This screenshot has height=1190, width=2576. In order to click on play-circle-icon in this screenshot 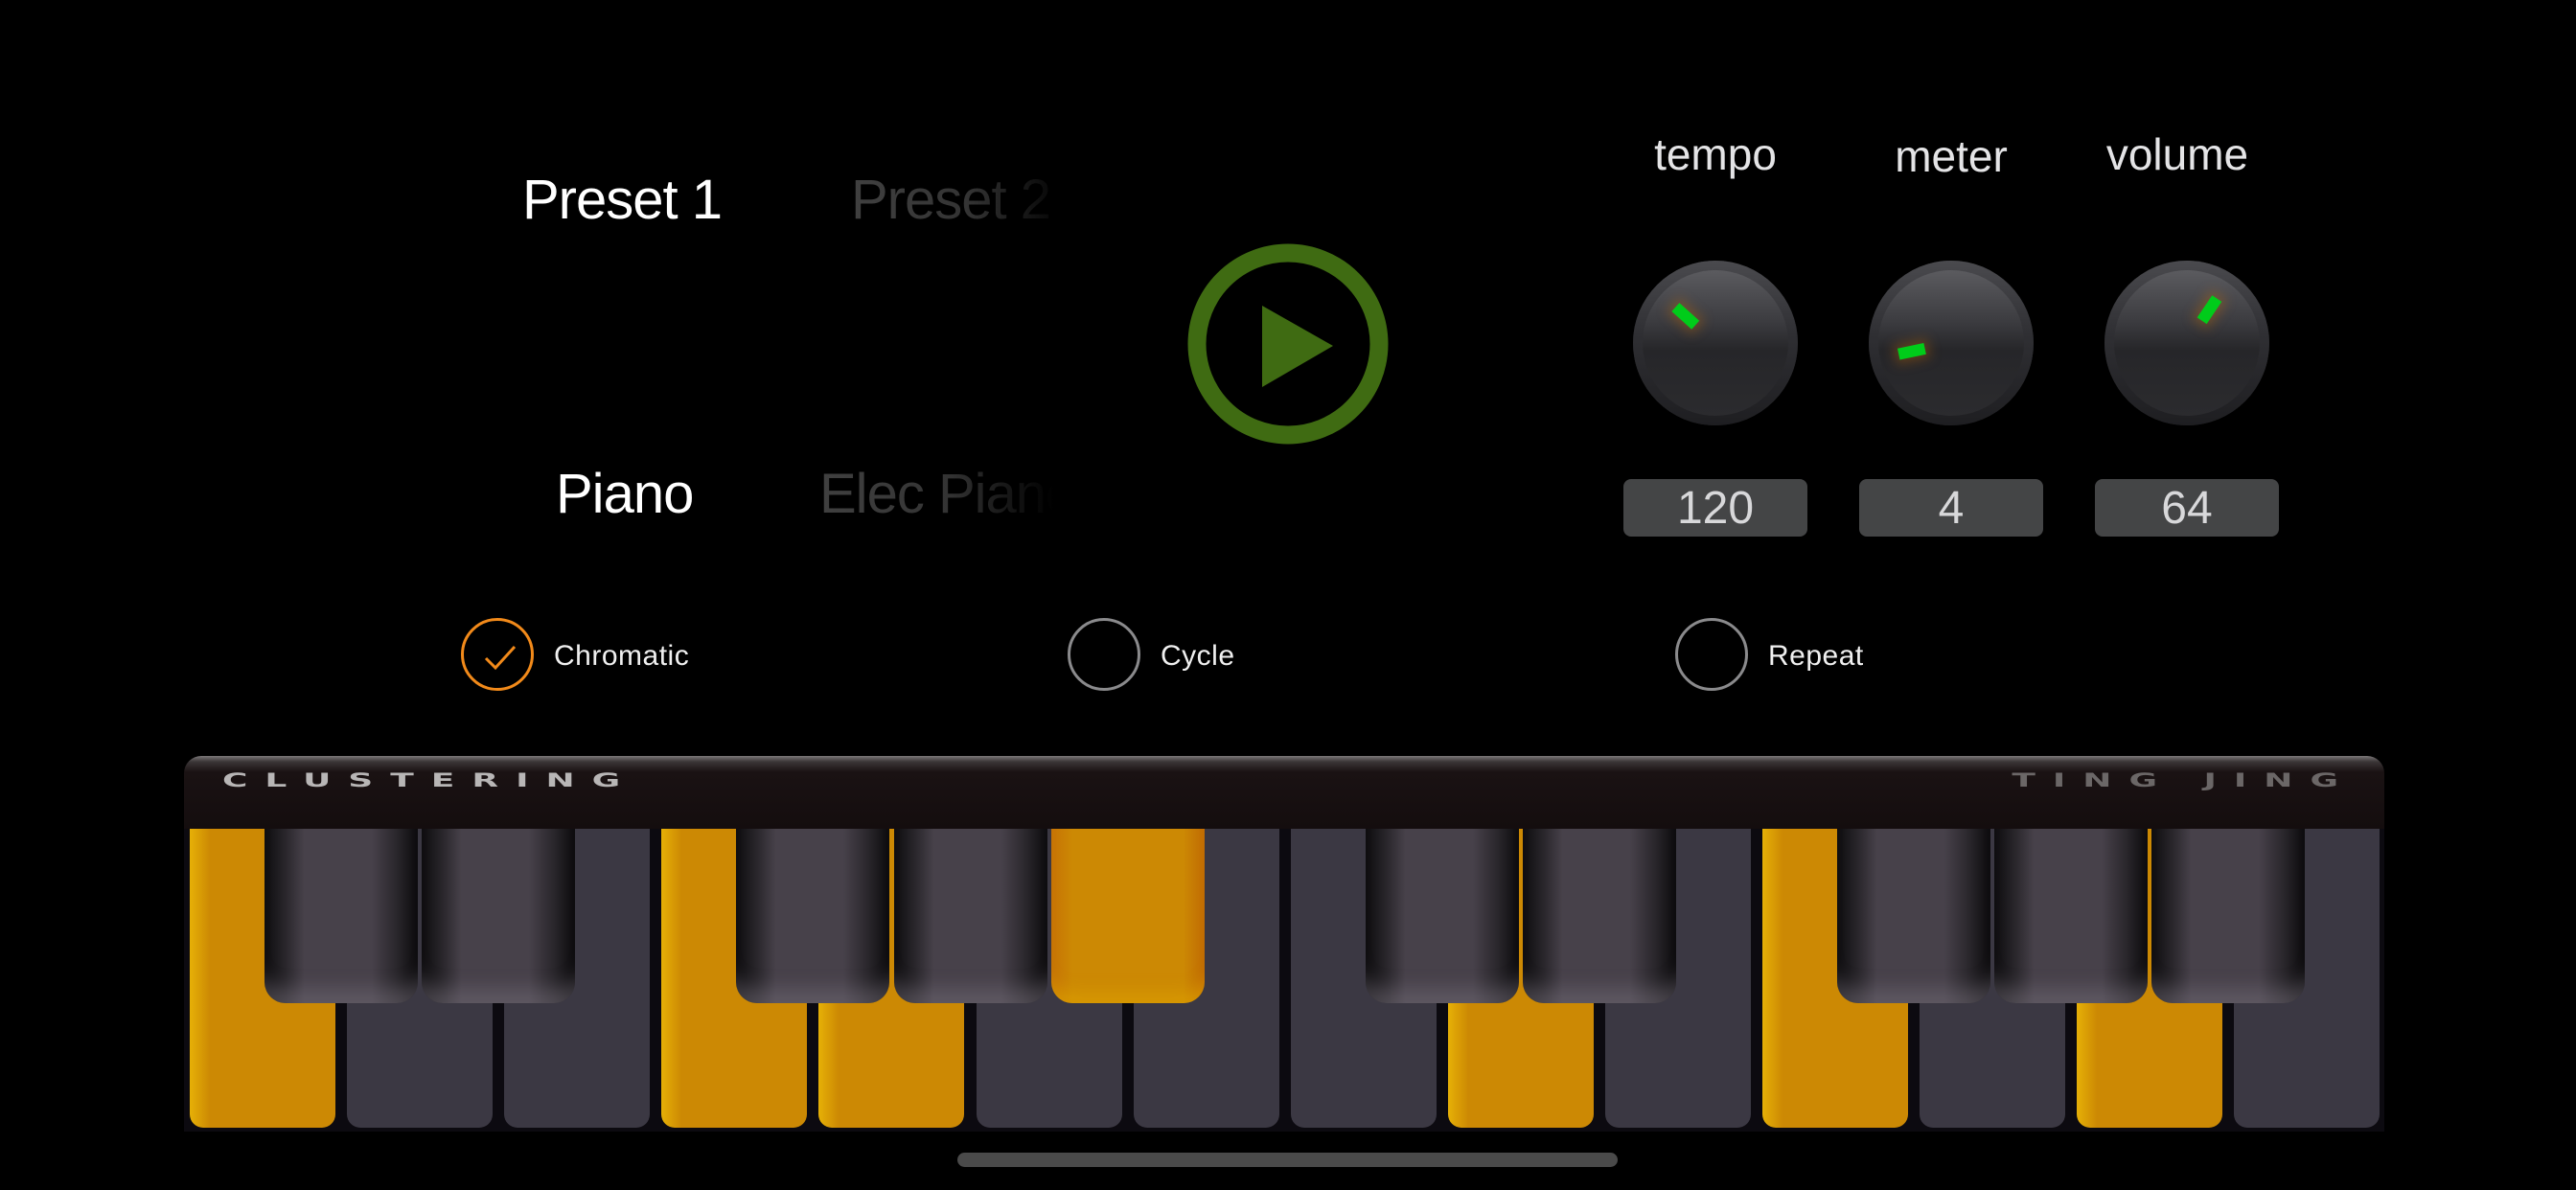, I will do `click(1288, 344)`.